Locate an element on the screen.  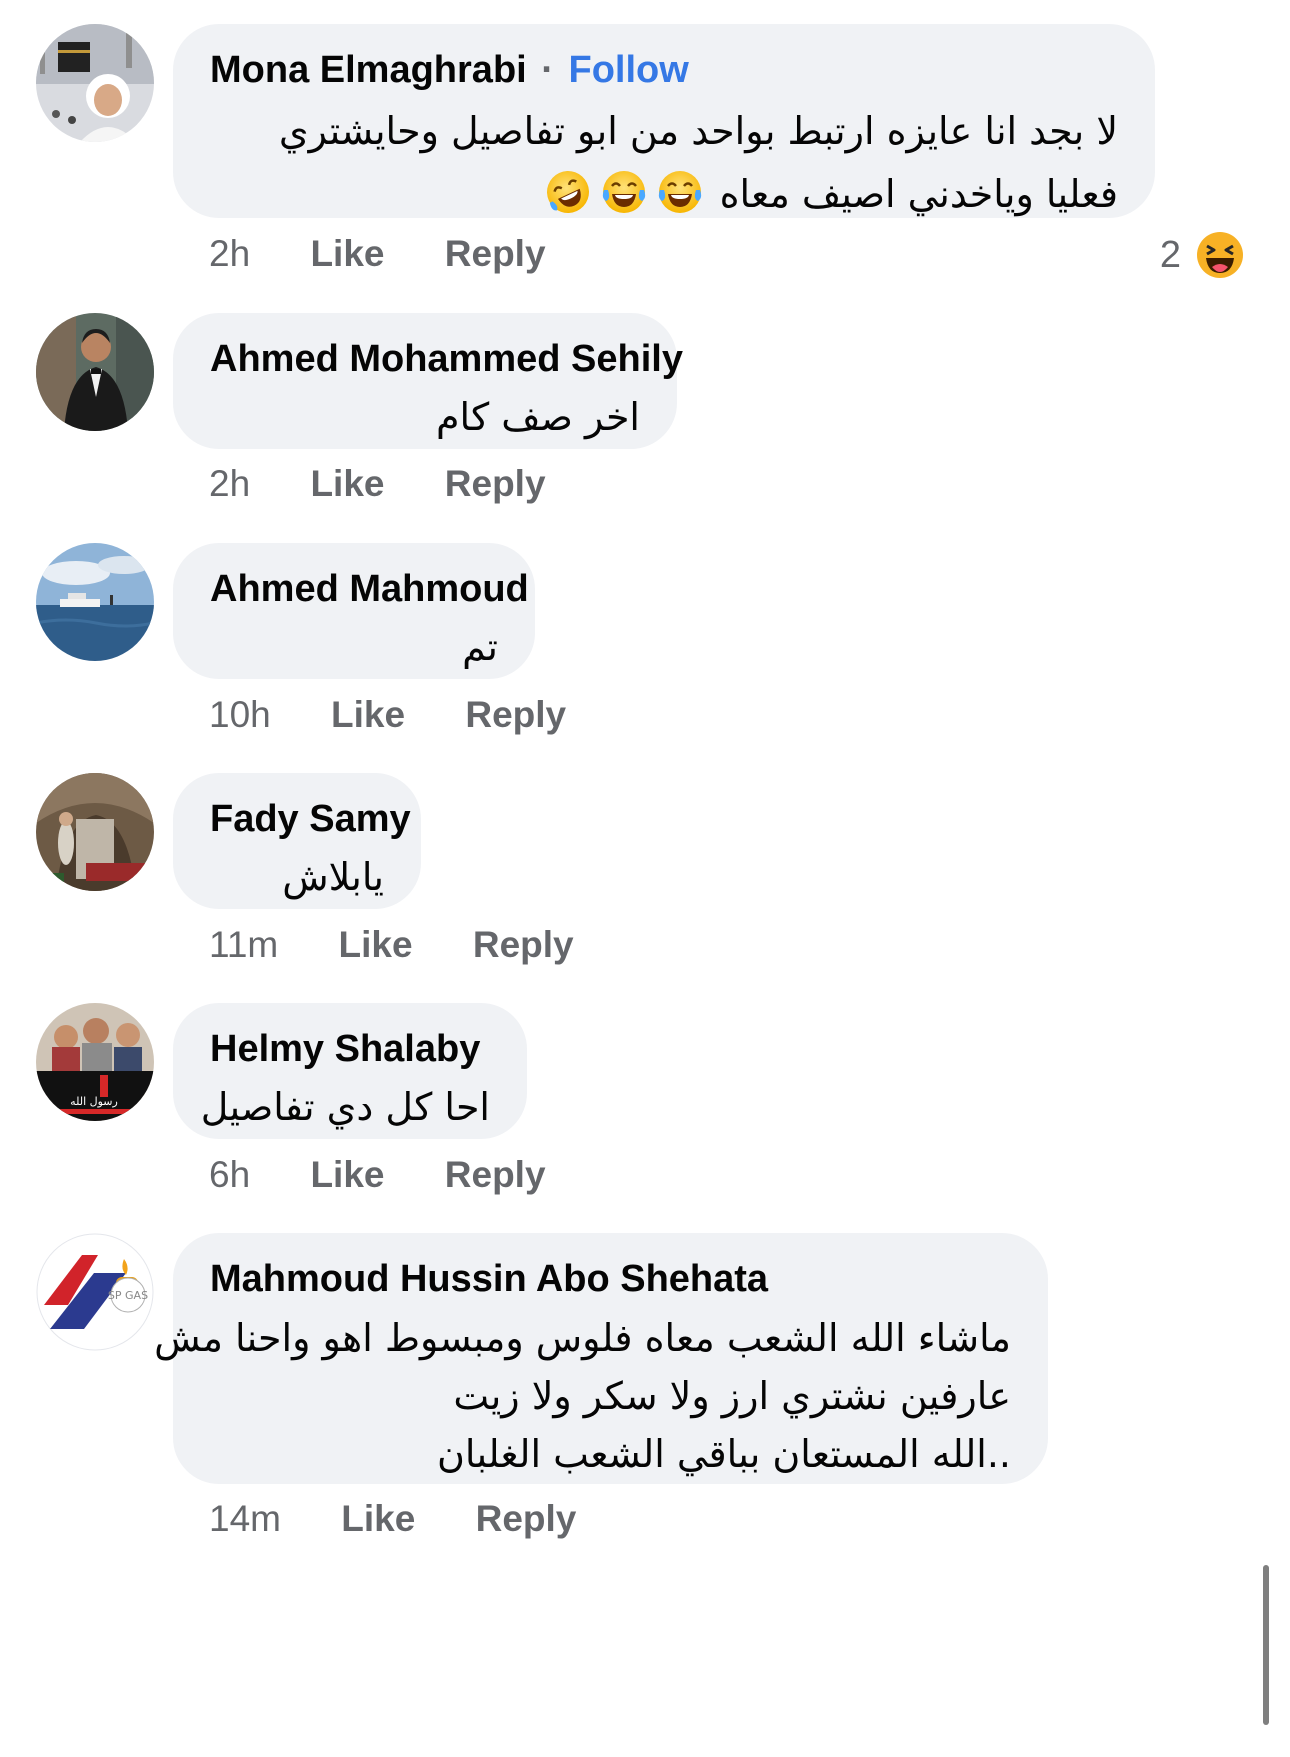
author-name: Ahmed Mohammed Sehily is located at coordinates (446, 359).